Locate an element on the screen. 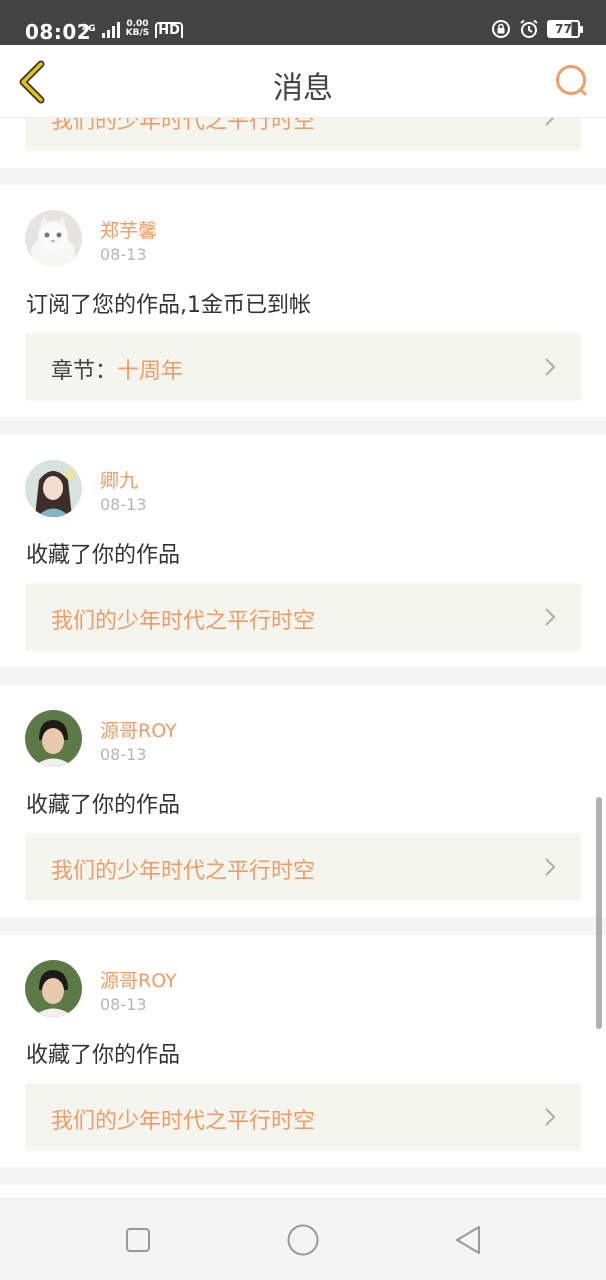  status-right-icons: 77 is located at coordinates (537, 29).